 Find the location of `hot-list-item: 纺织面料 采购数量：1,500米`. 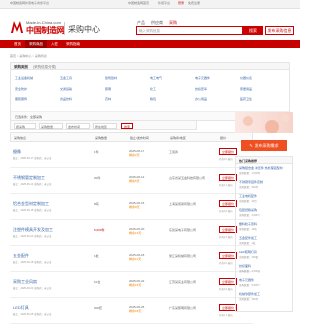

hot-list-item: 纺织面料 采购数量：1,500米 is located at coordinates (264, 269).